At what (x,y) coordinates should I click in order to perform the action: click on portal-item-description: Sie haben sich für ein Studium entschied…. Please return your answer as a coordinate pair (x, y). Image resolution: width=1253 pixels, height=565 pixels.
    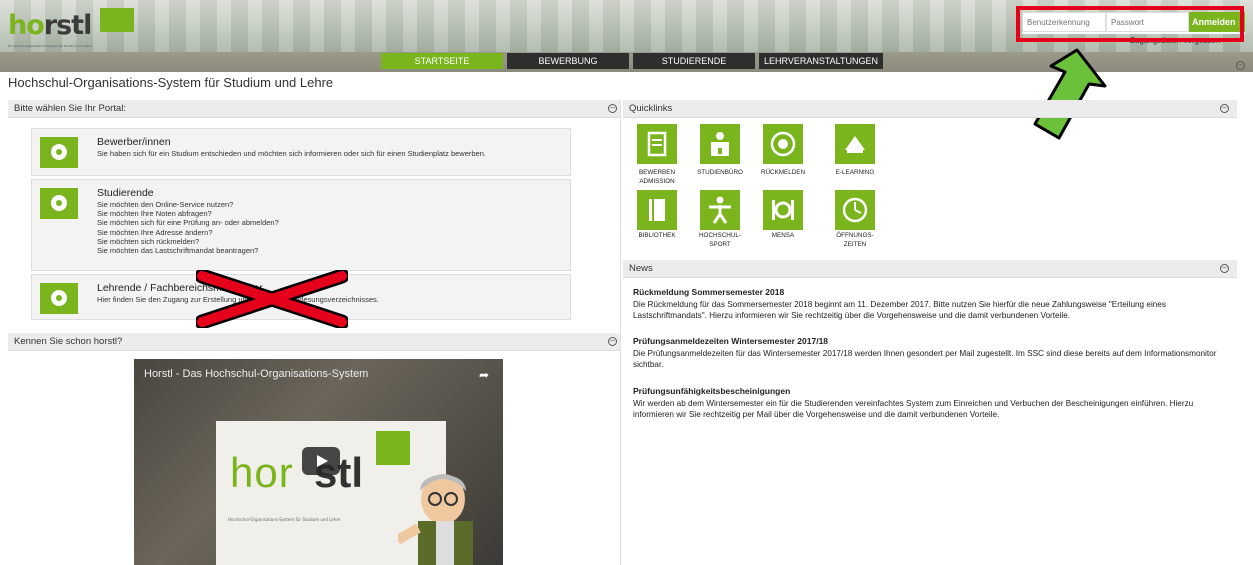
    Looking at the image, I should click on (291, 153).